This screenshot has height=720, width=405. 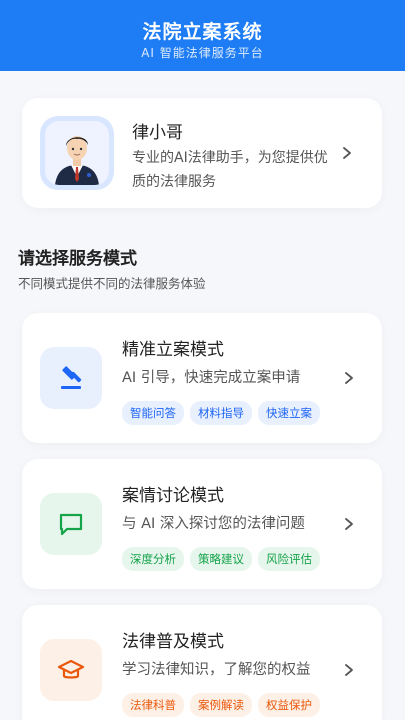 What do you see at coordinates (71, 378) in the screenshot?
I see `gavel-icon` at bounding box center [71, 378].